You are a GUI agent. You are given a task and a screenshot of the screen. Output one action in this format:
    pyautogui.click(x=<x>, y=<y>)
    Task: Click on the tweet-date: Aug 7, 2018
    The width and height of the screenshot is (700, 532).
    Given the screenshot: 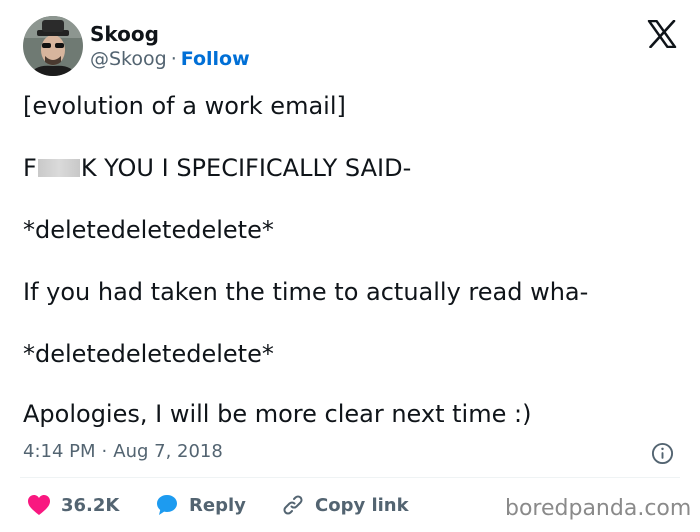 What is the action you would take?
    pyautogui.click(x=168, y=451)
    